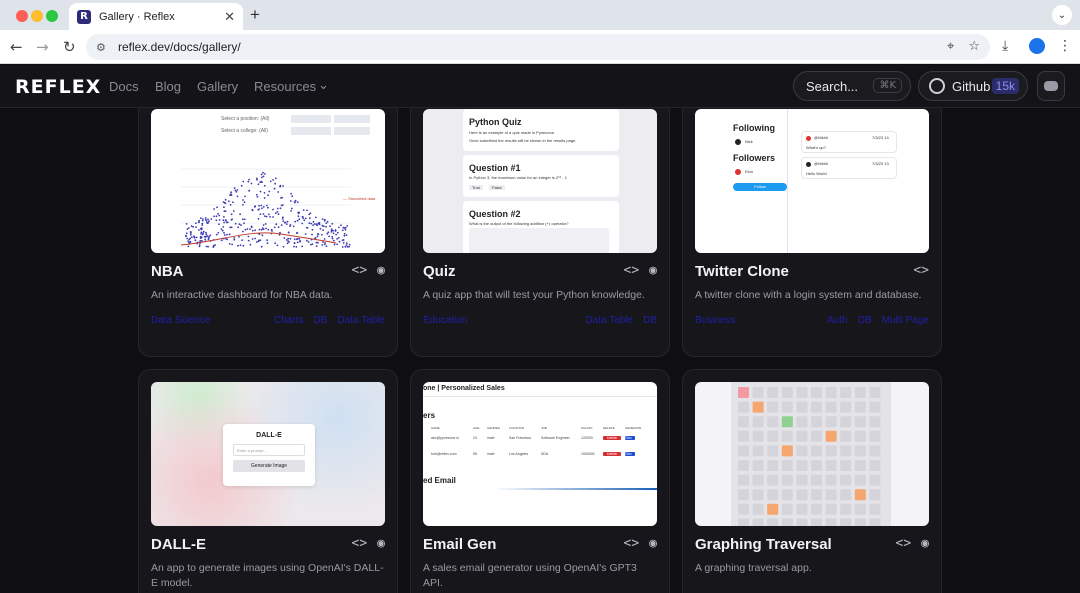 This screenshot has height=593, width=1080. I want to click on discord-icon, so click(1051, 86).